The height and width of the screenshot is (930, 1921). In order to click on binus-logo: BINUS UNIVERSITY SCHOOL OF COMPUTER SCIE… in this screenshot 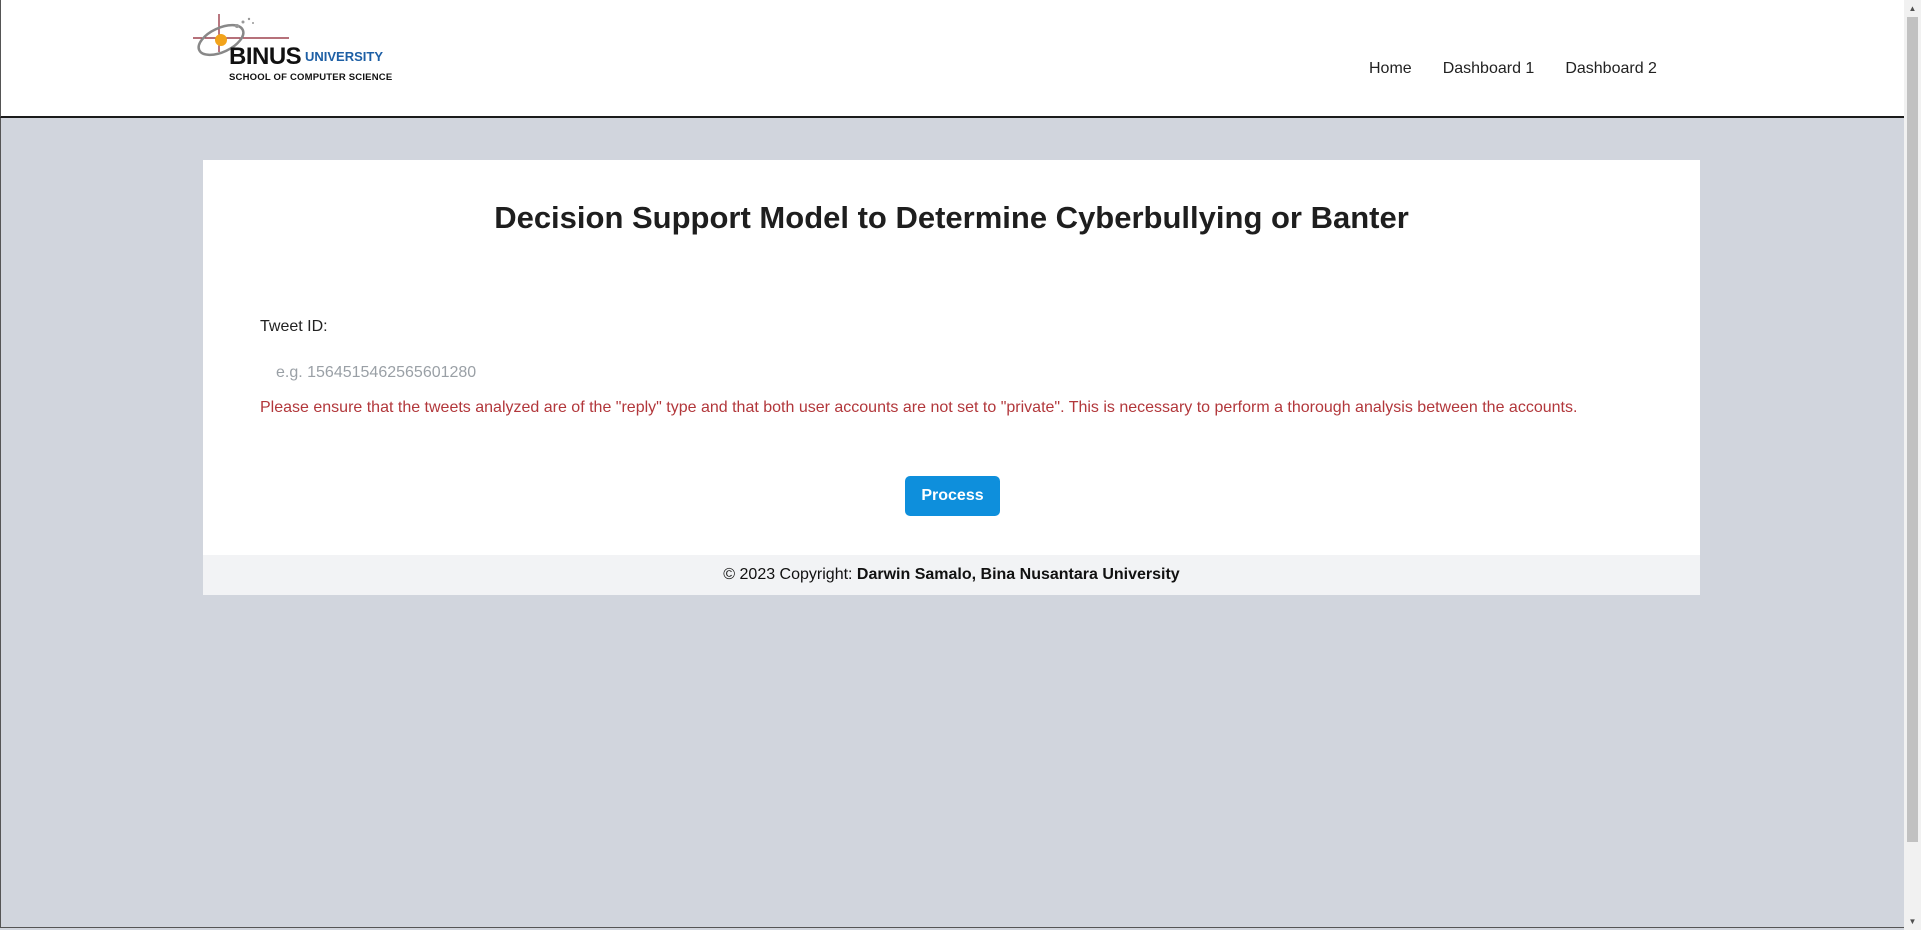, I will do `click(296, 50)`.